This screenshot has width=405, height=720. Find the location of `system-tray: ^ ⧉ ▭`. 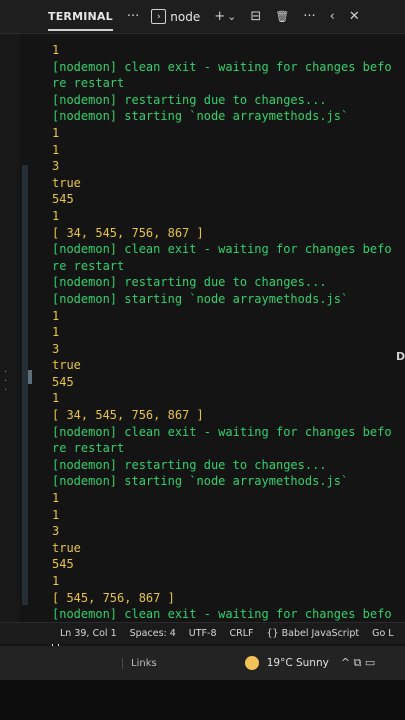

system-tray: ^ ⧉ ▭ is located at coordinates (358, 663).